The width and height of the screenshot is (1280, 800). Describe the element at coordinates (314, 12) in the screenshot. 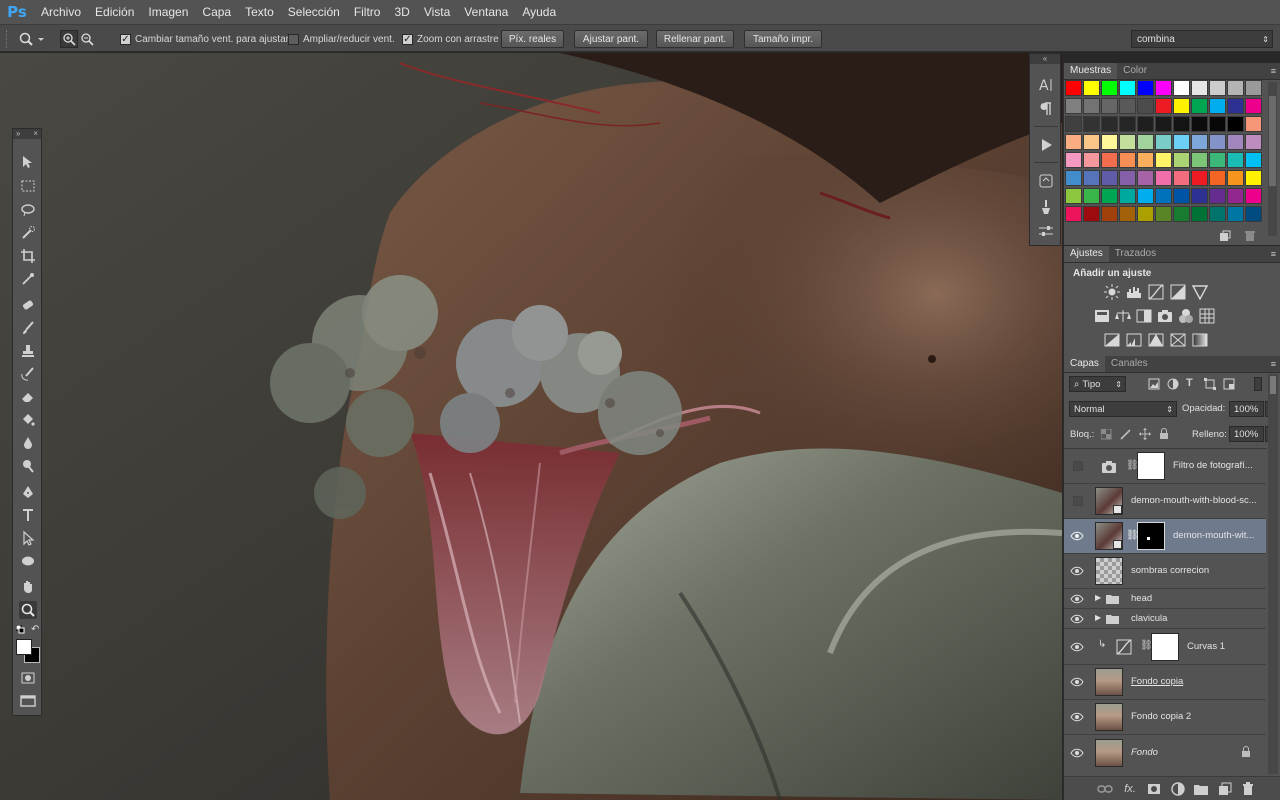

I see `menu-seleccion: Selección` at that location.